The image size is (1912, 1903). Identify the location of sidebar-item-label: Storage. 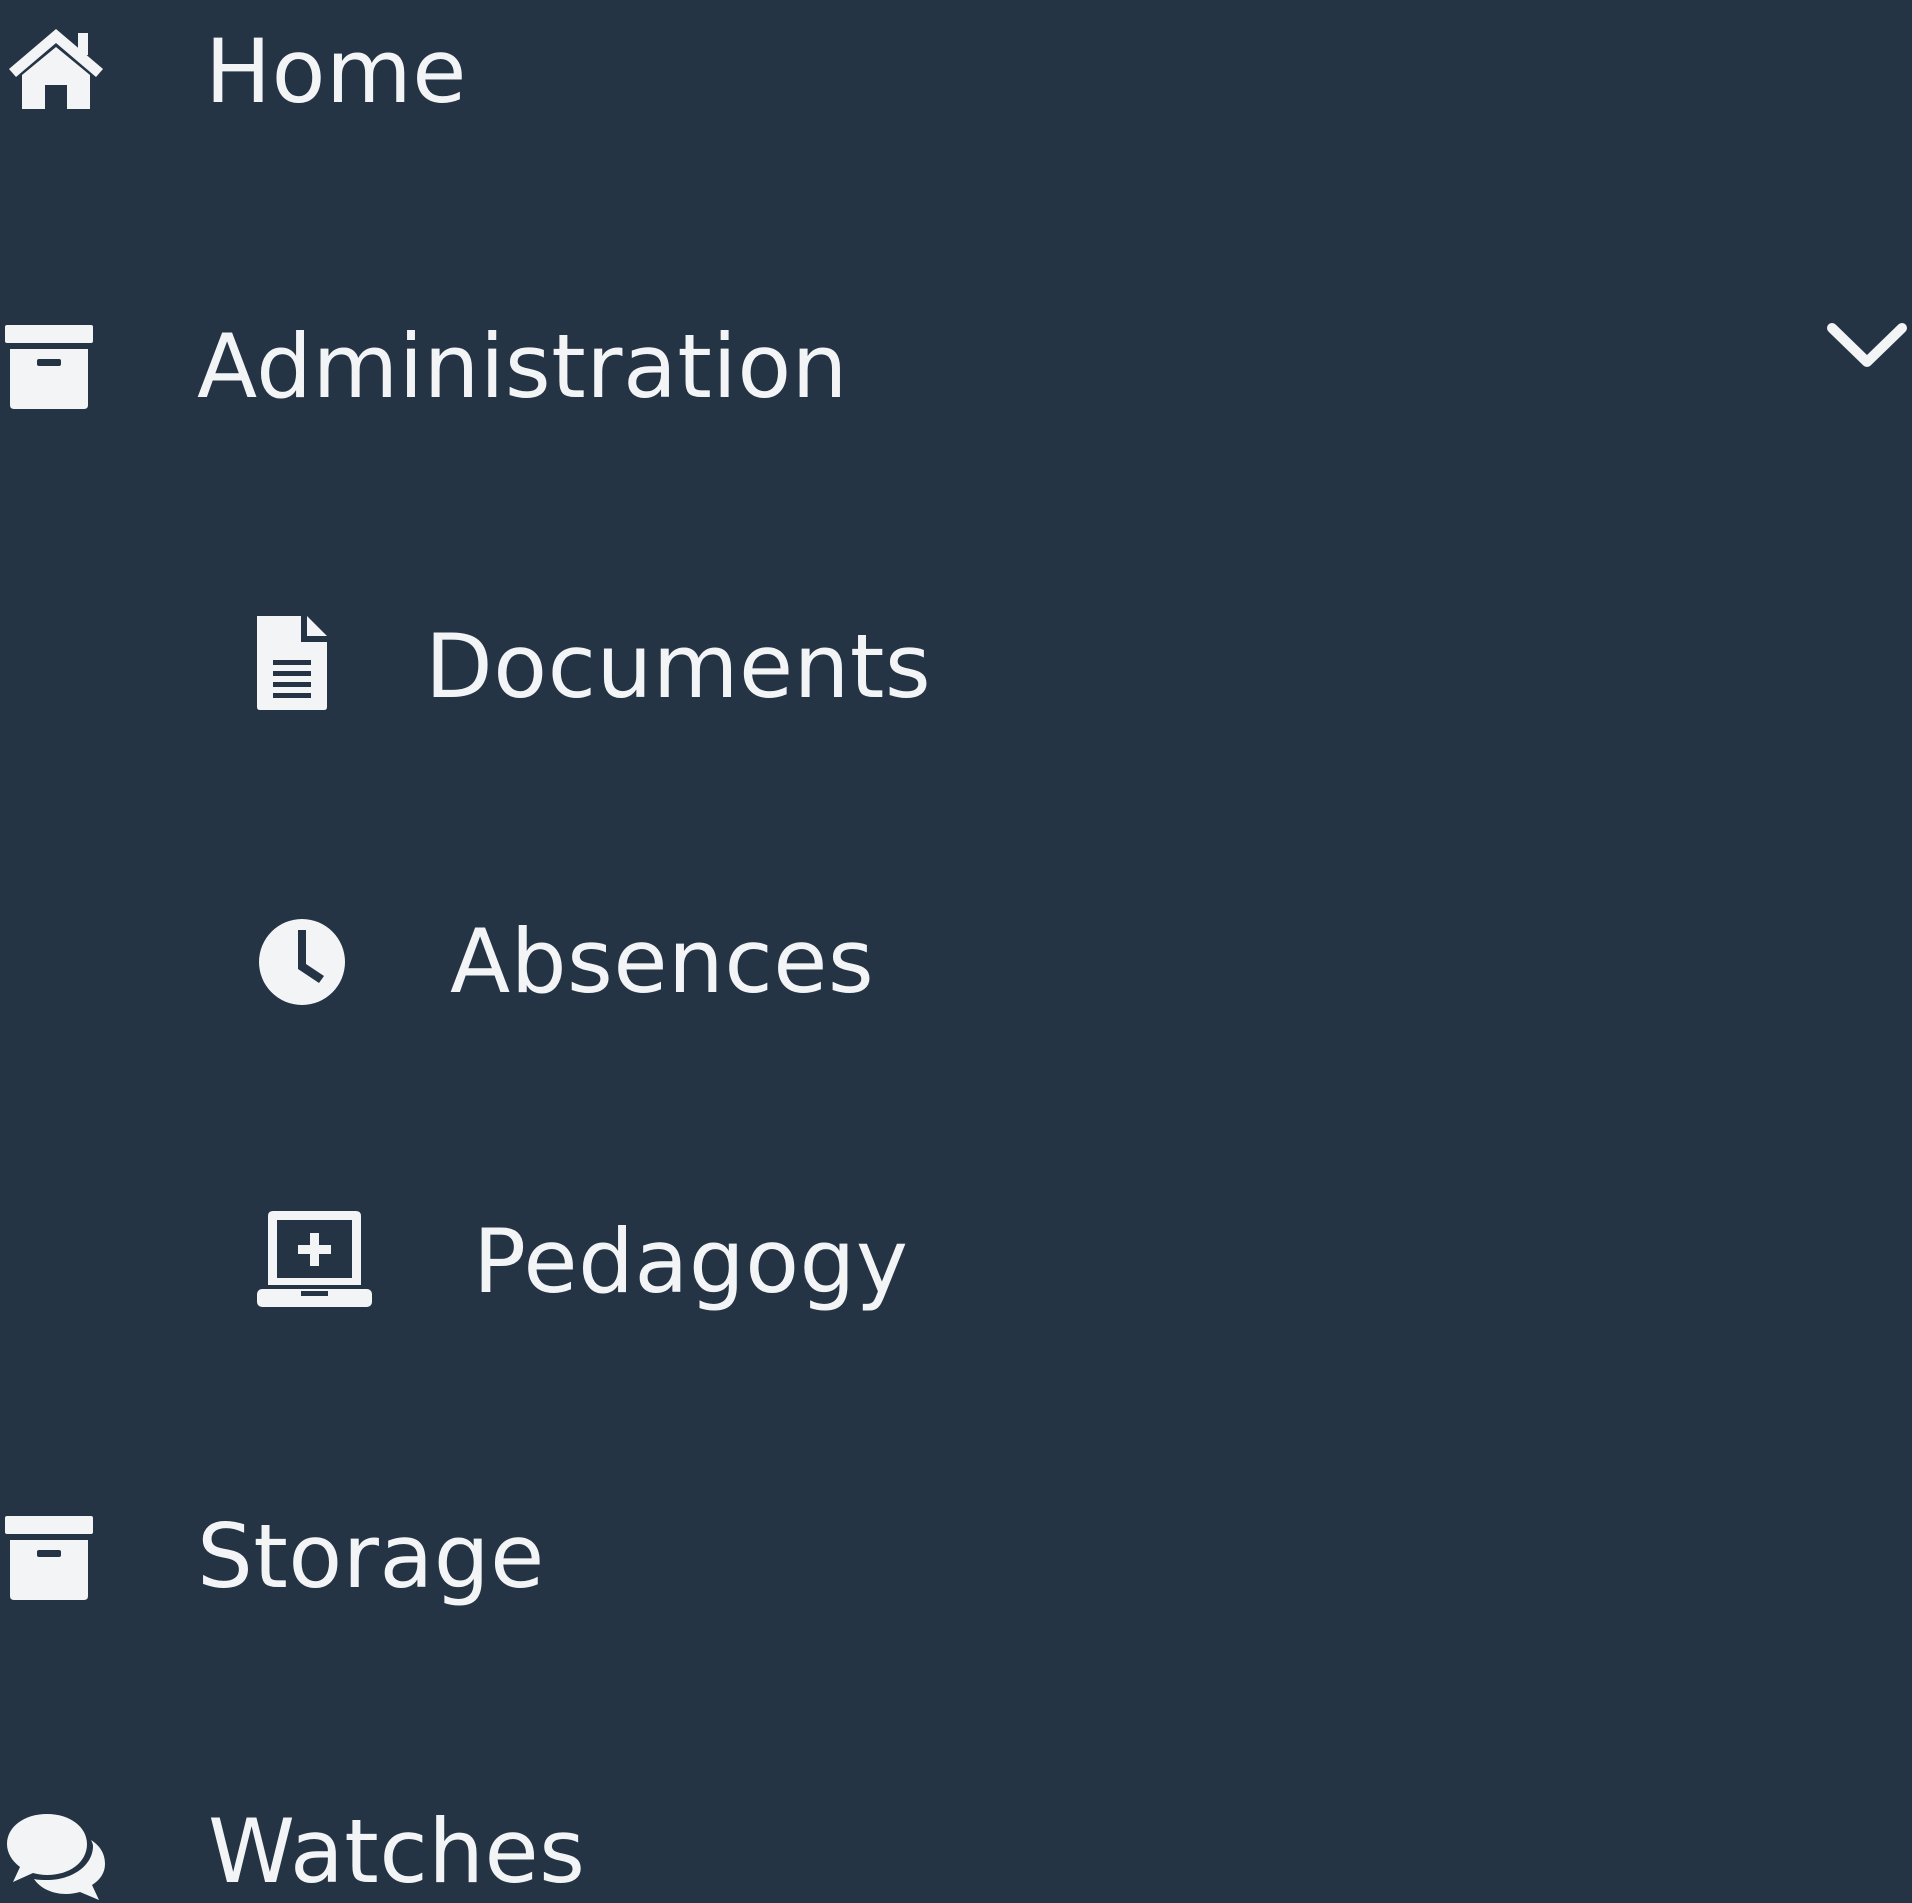
(371, 1556).